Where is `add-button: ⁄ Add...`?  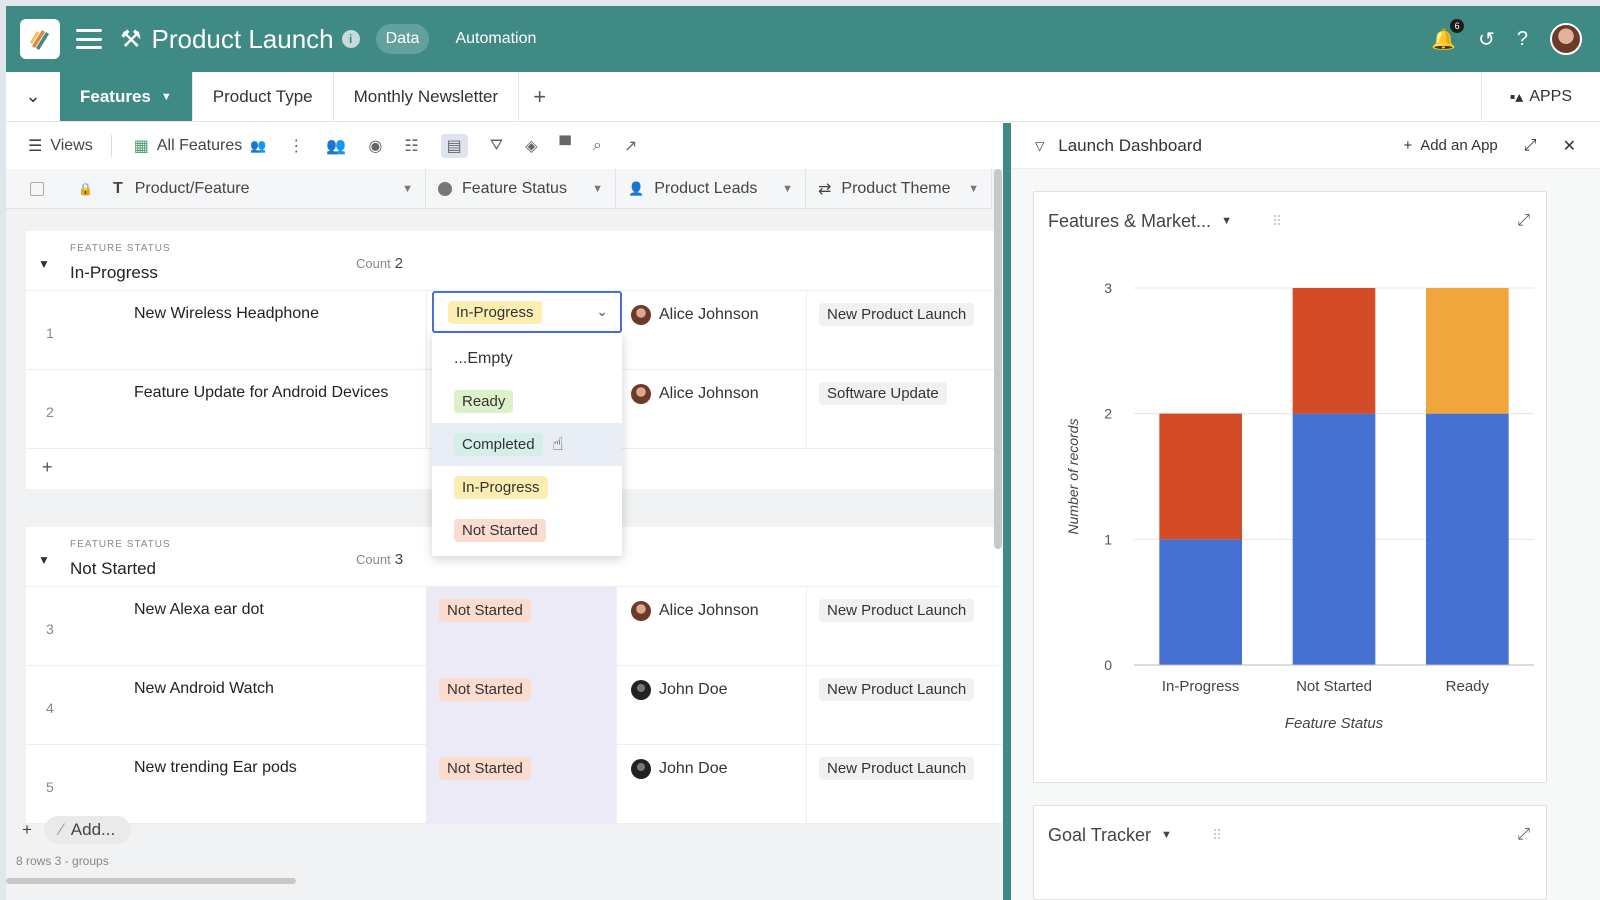
add-button: ⁄ Add... is located at coordinates (87, 830).